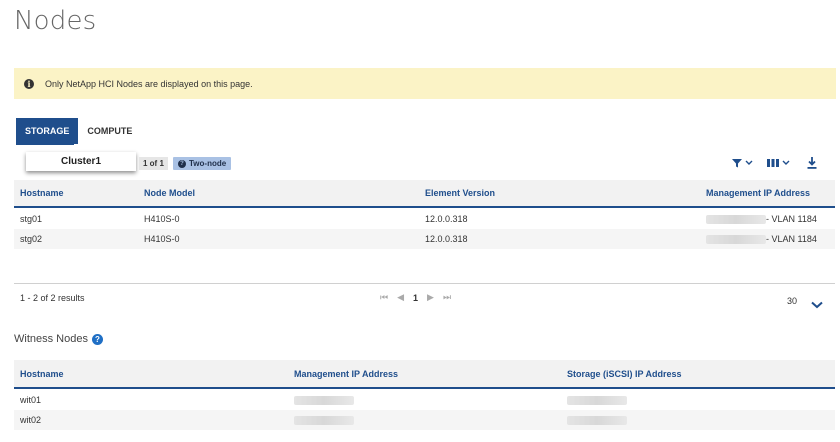  I want to click on last-page-icon: ⏭, so click(447, 297).